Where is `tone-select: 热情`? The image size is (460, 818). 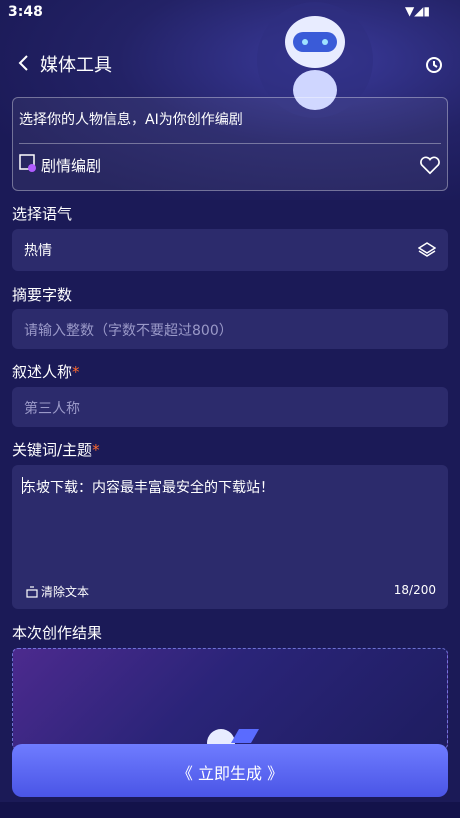
tone-select: 热情 is located at coordinates (230, 250).